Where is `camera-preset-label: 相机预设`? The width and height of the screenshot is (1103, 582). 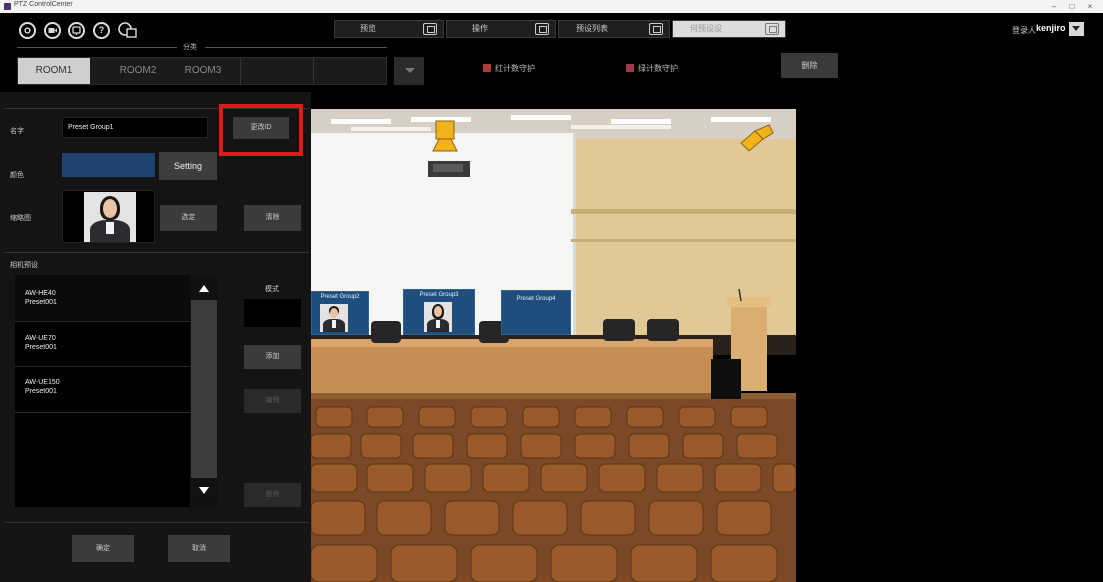 camera-preset-label: 相机预设 is located at coordinates (24, 265).